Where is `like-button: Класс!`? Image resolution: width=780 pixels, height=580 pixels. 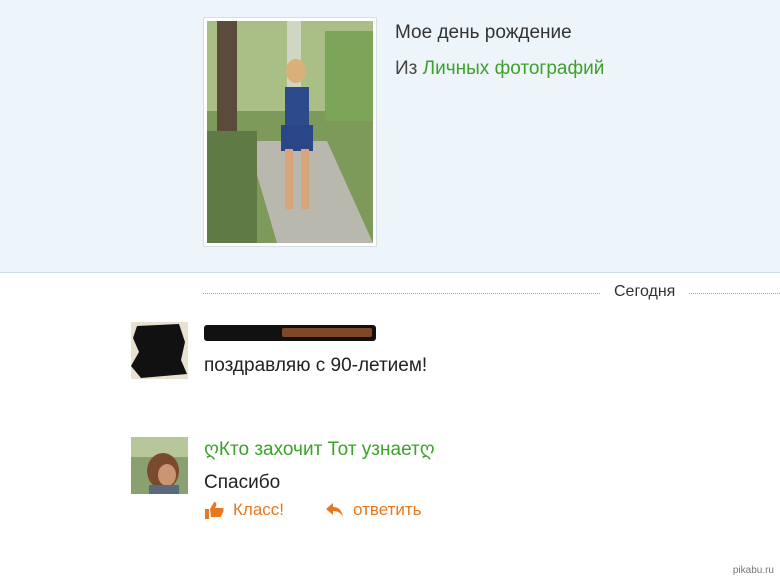
like-button: Класс! is located at coordinates (244, 510).